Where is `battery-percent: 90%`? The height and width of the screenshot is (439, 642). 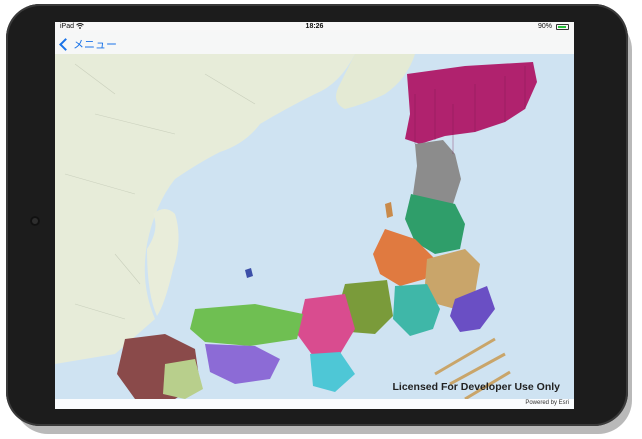 battery-percent: 90% is located at coordinates (544, 26).